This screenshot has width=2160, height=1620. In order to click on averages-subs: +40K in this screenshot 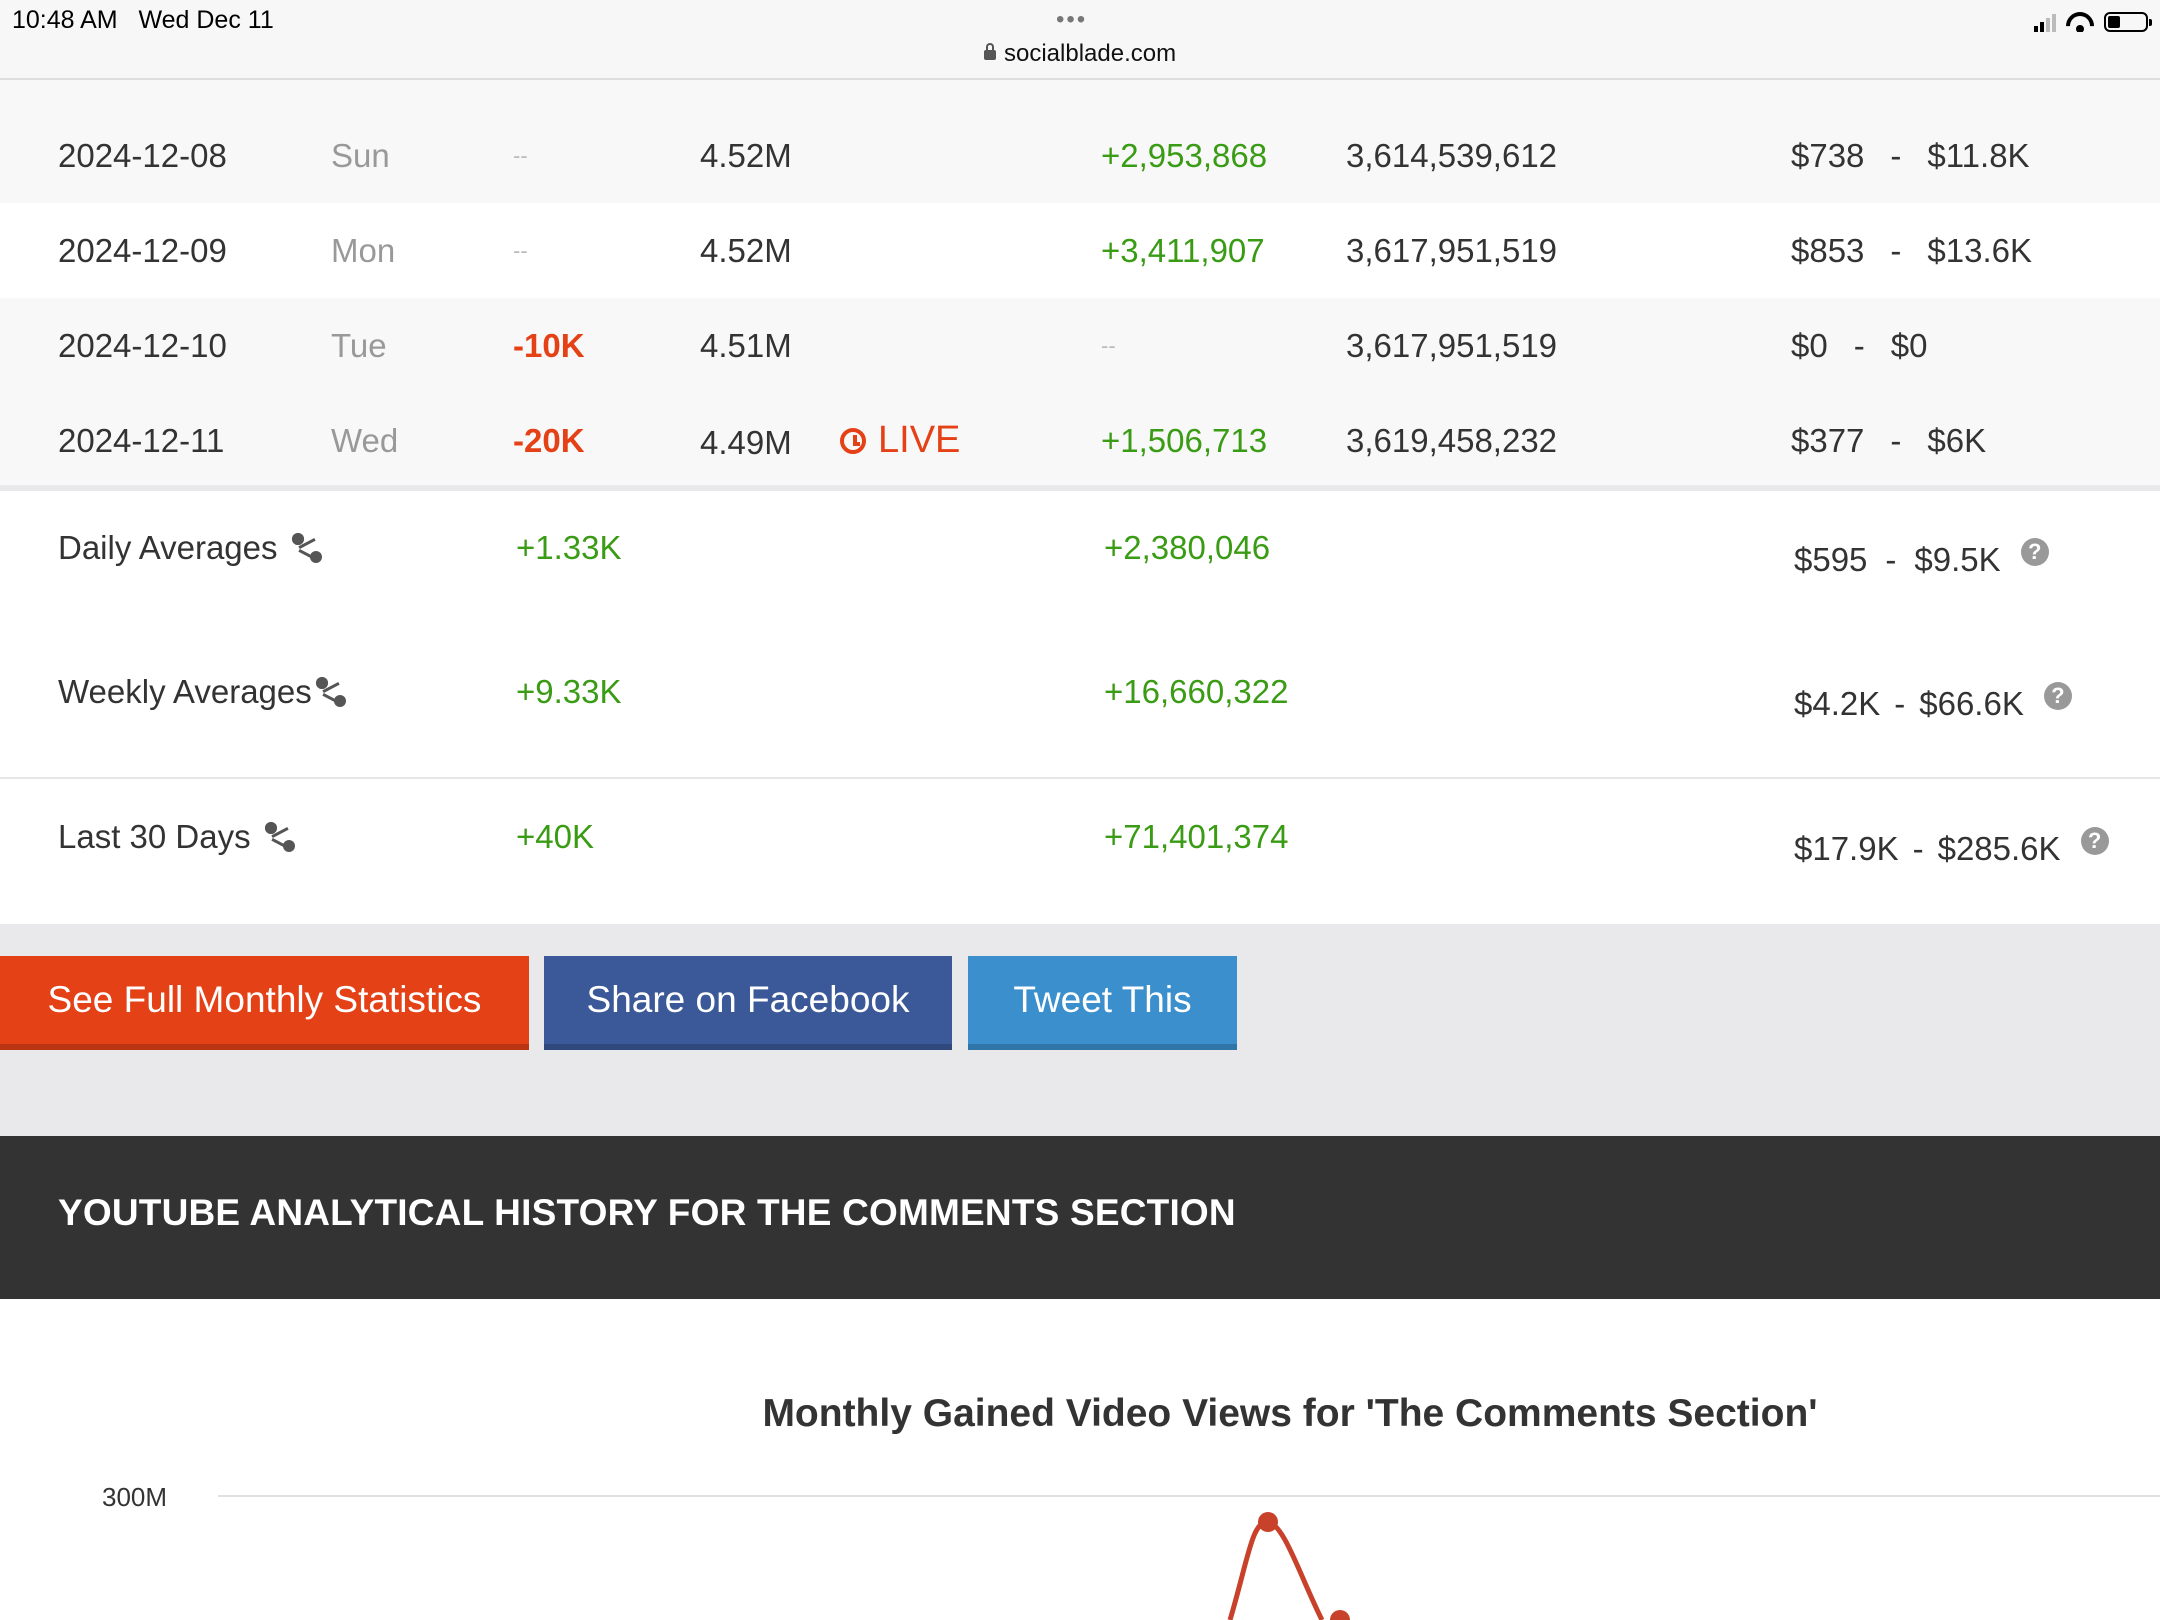, I will do `click(555, 836)`.